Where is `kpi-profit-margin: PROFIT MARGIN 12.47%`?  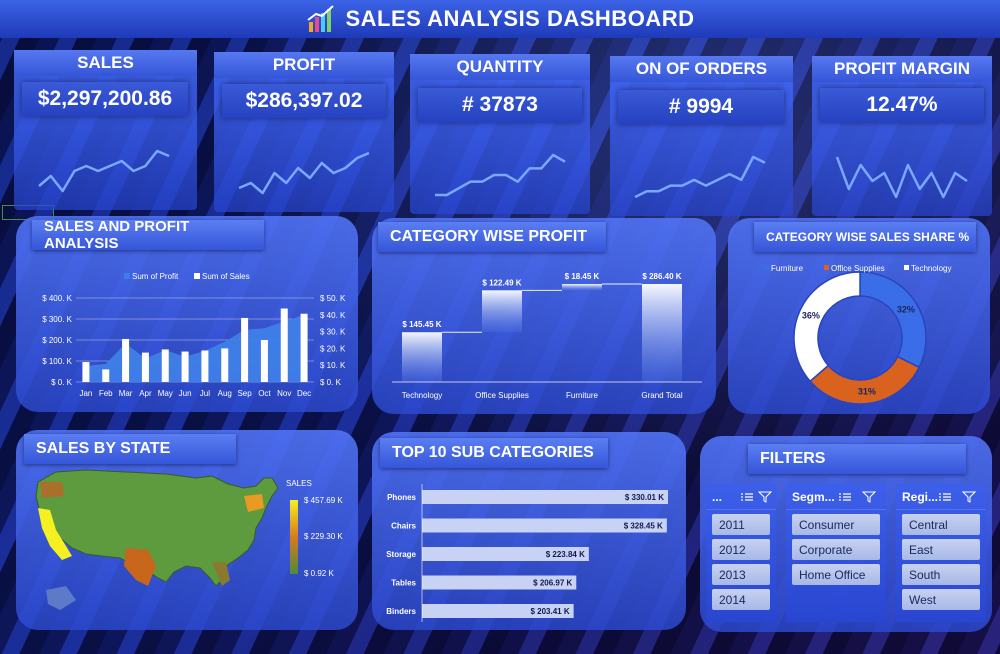 kpi-profit-margin: PROFIT MARGIN 12.47% is located at coordinates (902, 136).